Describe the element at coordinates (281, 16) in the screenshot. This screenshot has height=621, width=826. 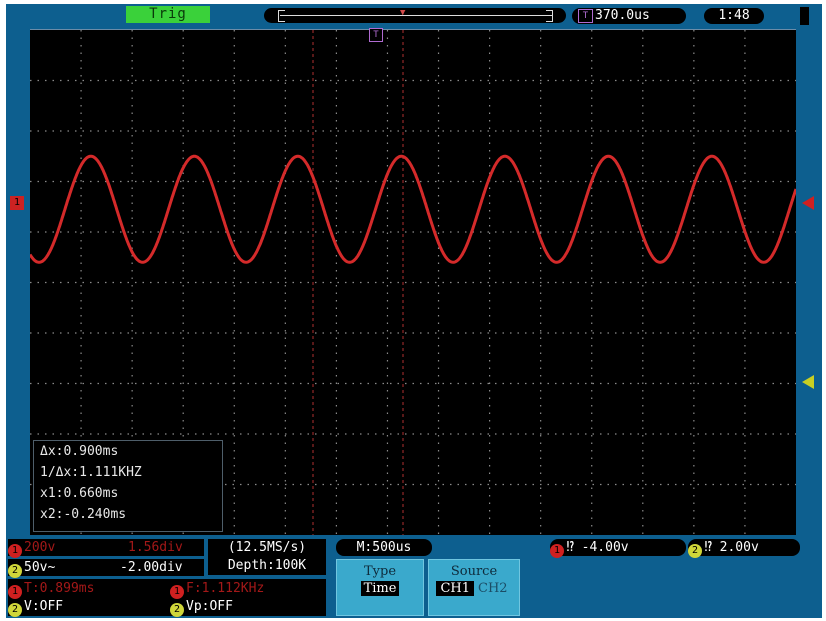
I see `window-left-bracket` at that location.